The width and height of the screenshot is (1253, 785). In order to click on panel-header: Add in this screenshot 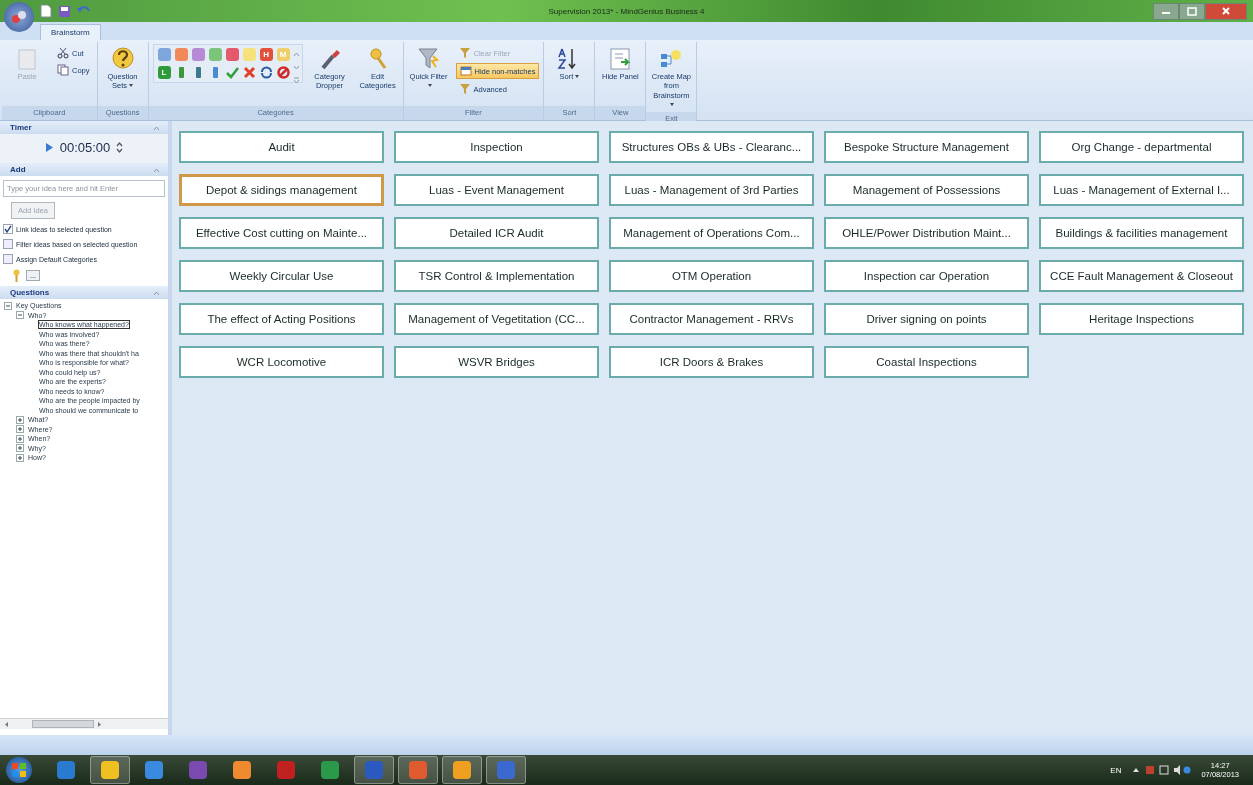, I will do `click(84, 169)`.